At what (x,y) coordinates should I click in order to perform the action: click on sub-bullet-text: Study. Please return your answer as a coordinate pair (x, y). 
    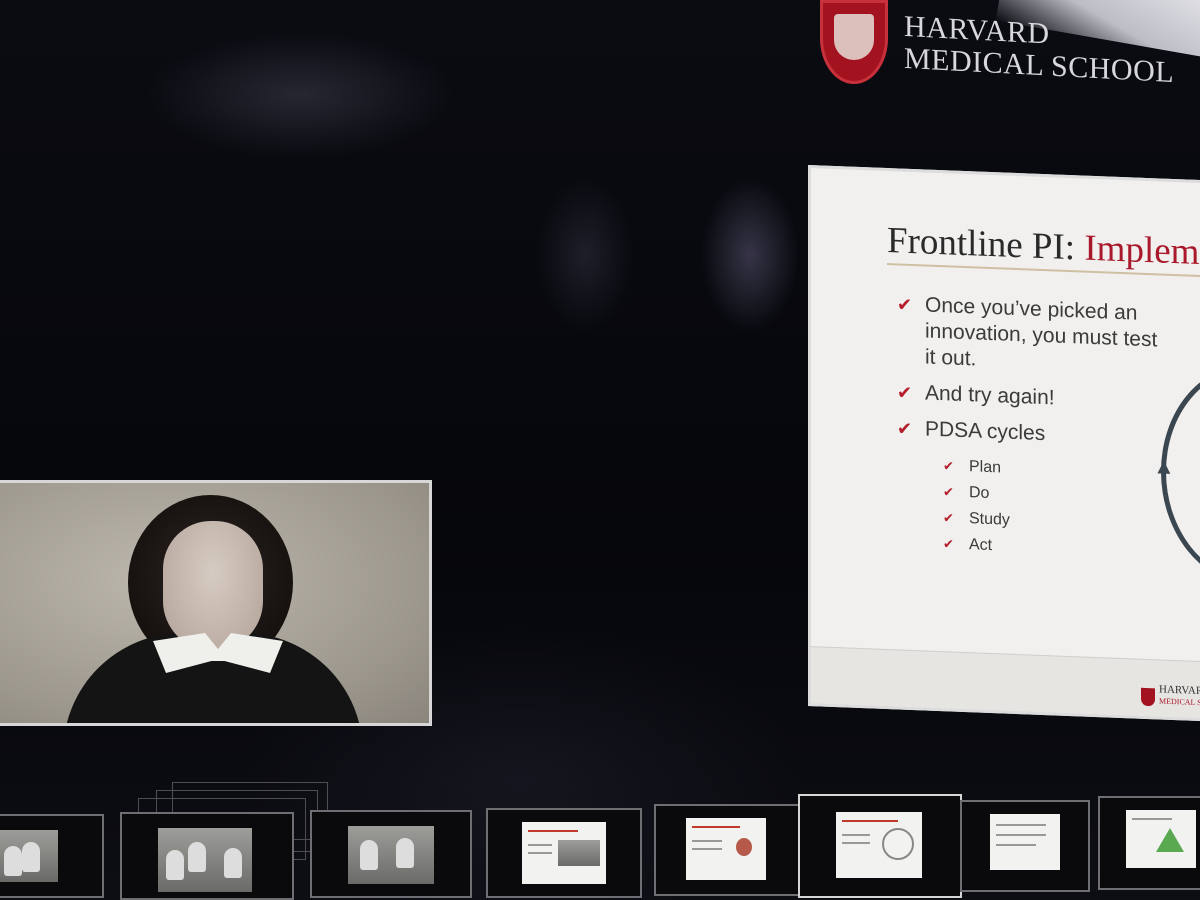
    Looking at the image, I should click on (989, 519).